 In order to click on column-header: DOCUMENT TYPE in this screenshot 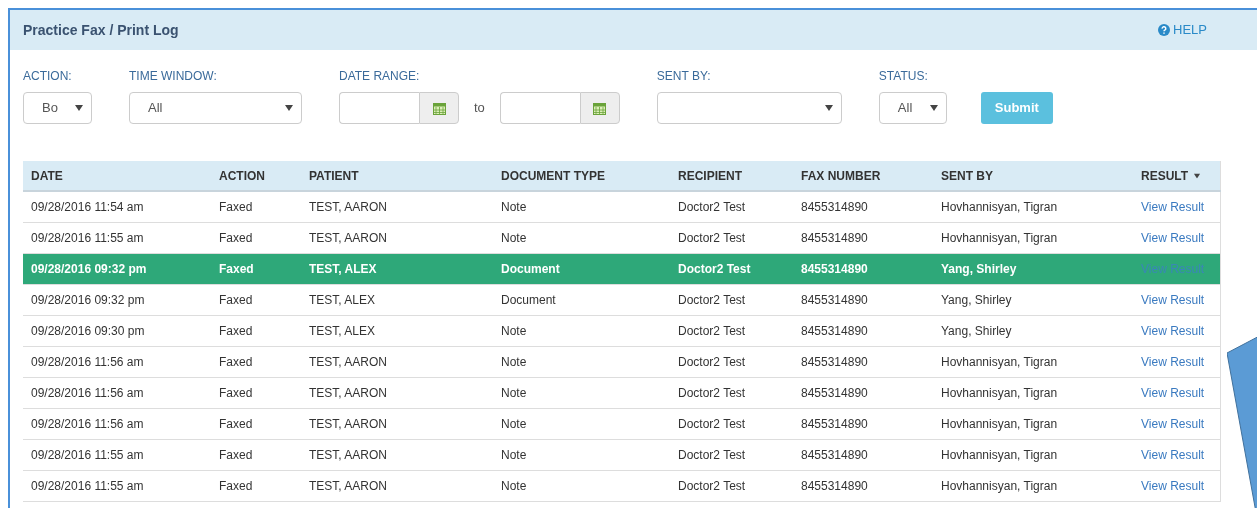, I will do `click(581, 176)`.